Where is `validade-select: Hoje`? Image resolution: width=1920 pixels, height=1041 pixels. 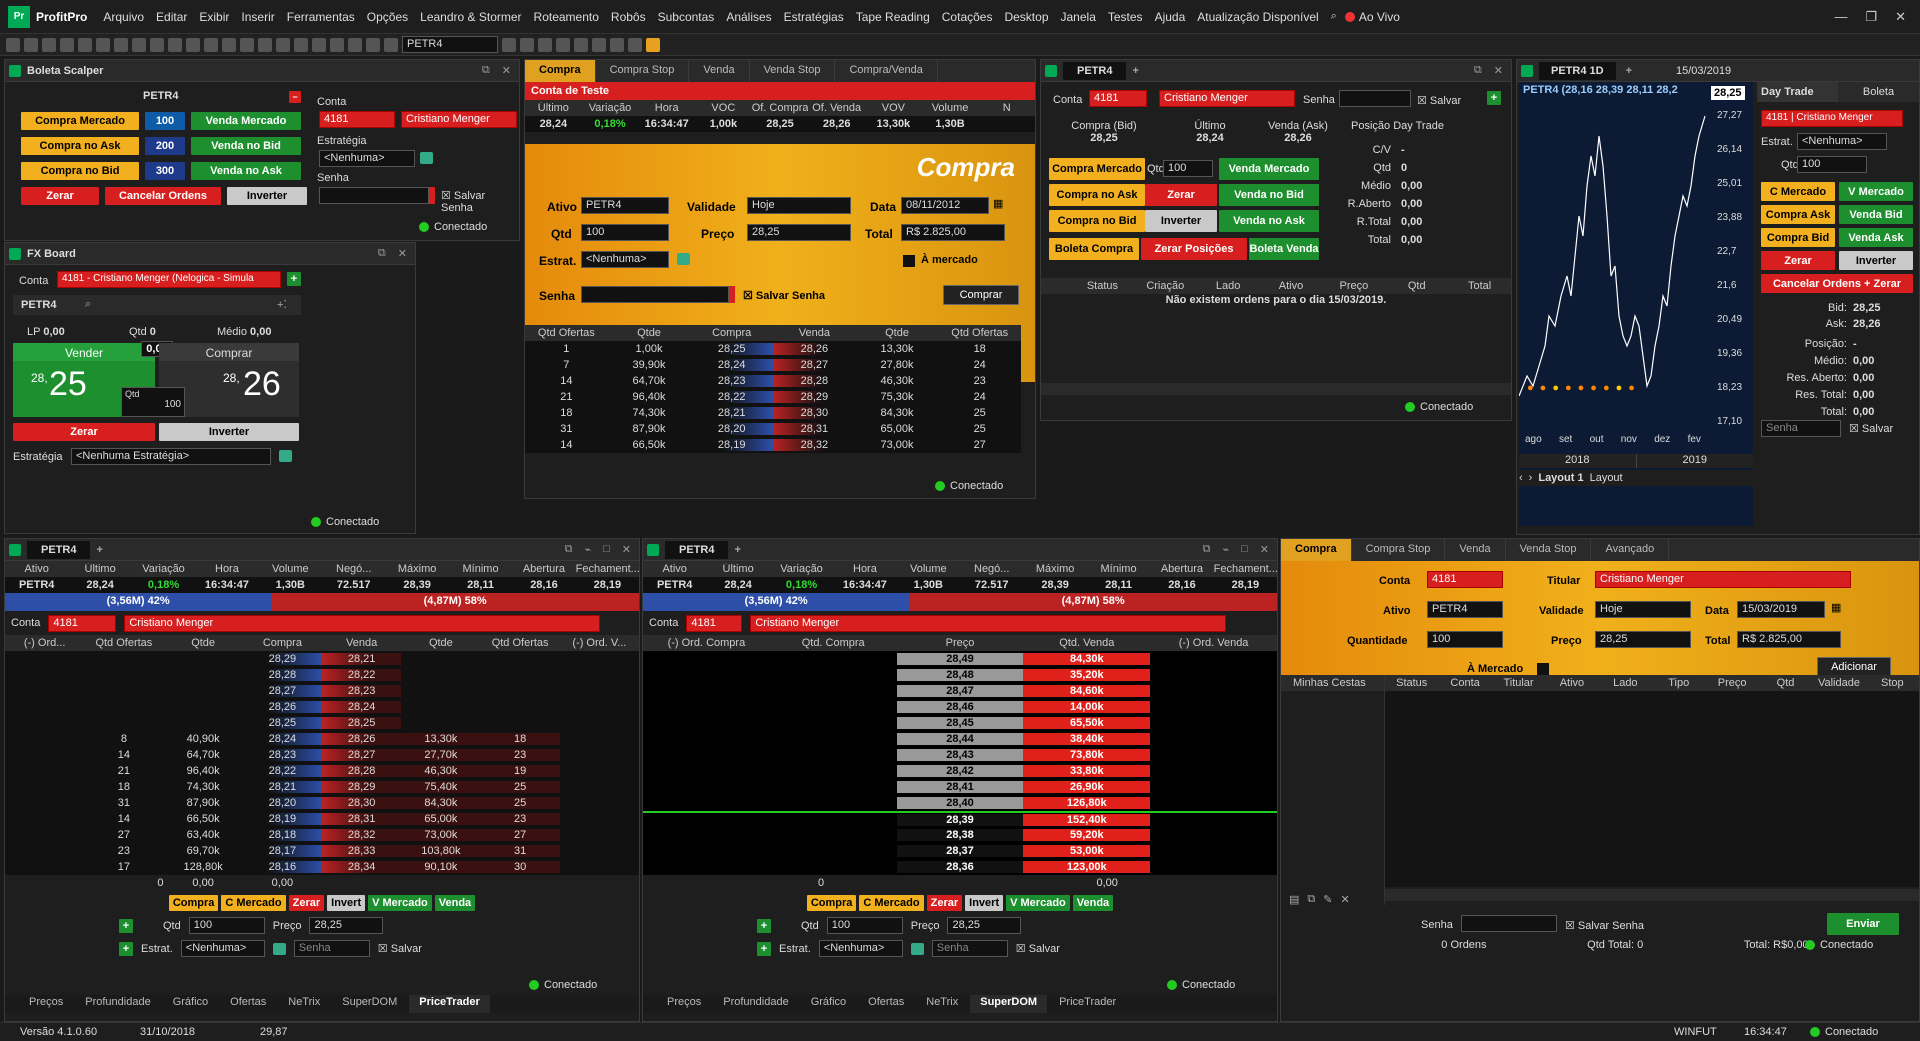
validade-select: Hoje is located at coordinates (799, 205).